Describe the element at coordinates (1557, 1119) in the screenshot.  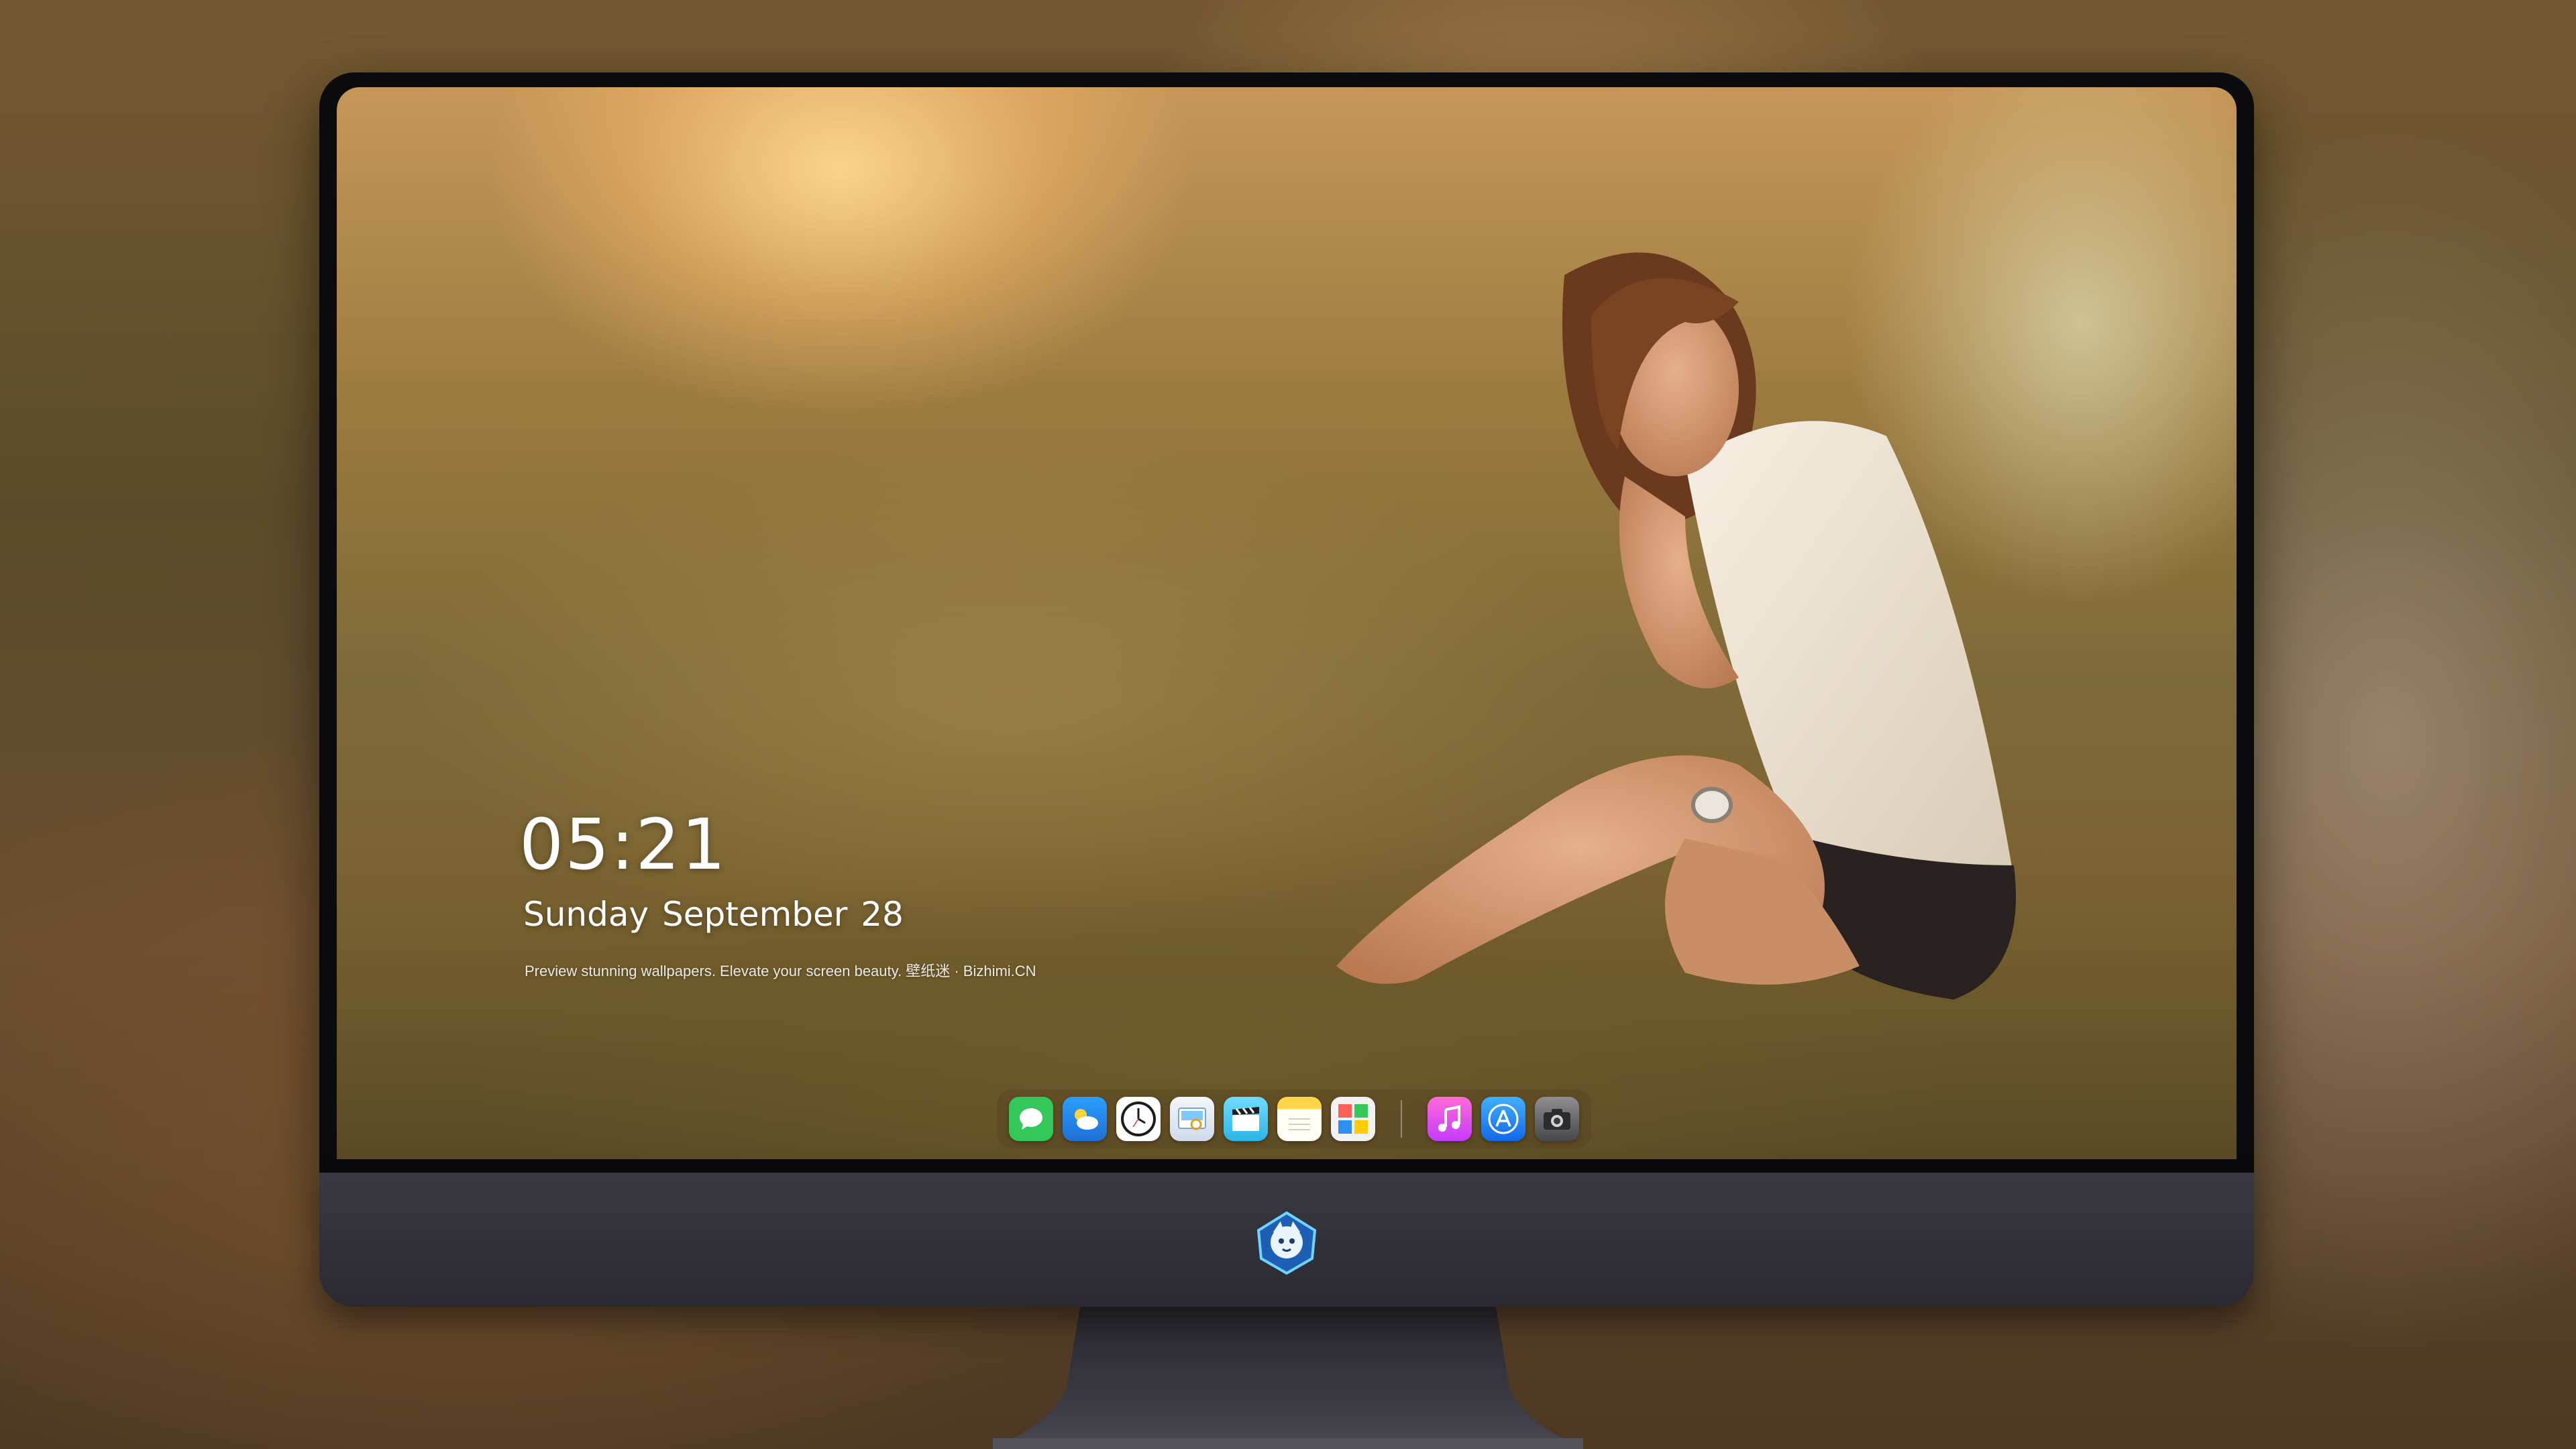
I see `camera-icon` at that location.